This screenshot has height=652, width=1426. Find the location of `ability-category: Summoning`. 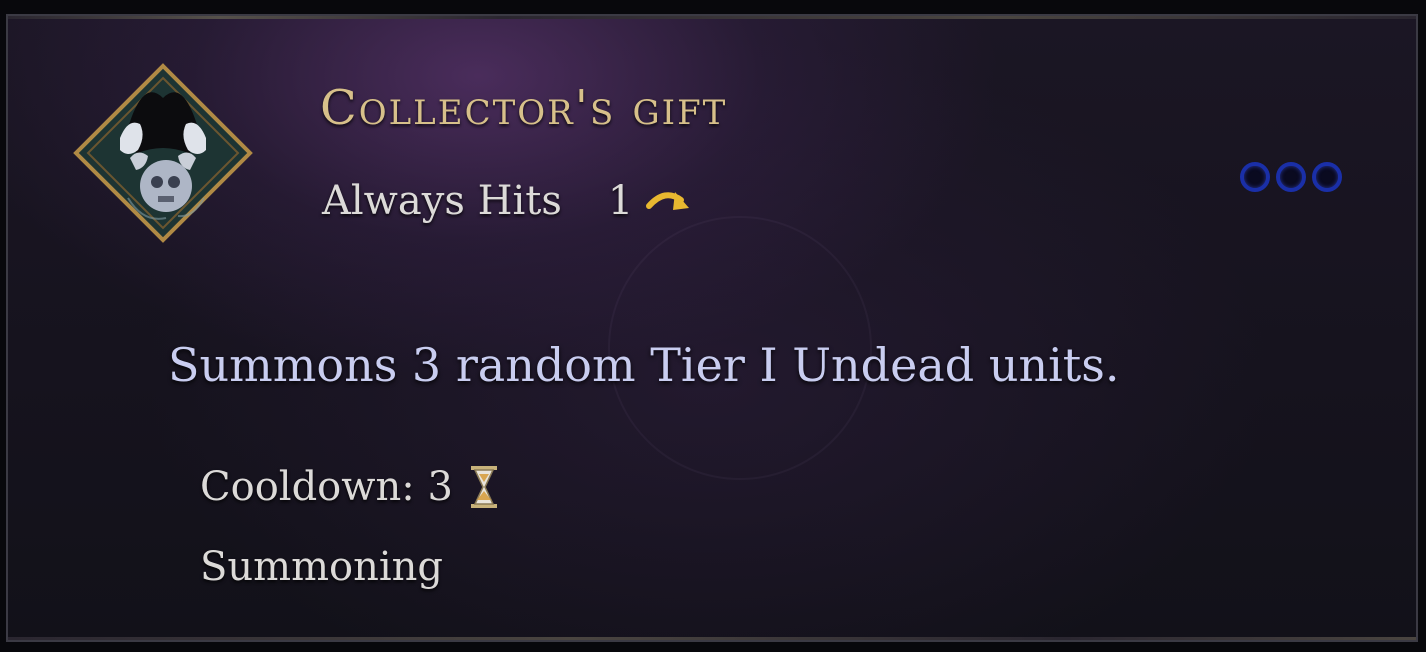

ability-category: Summoning is located at coordinates (322, 567).